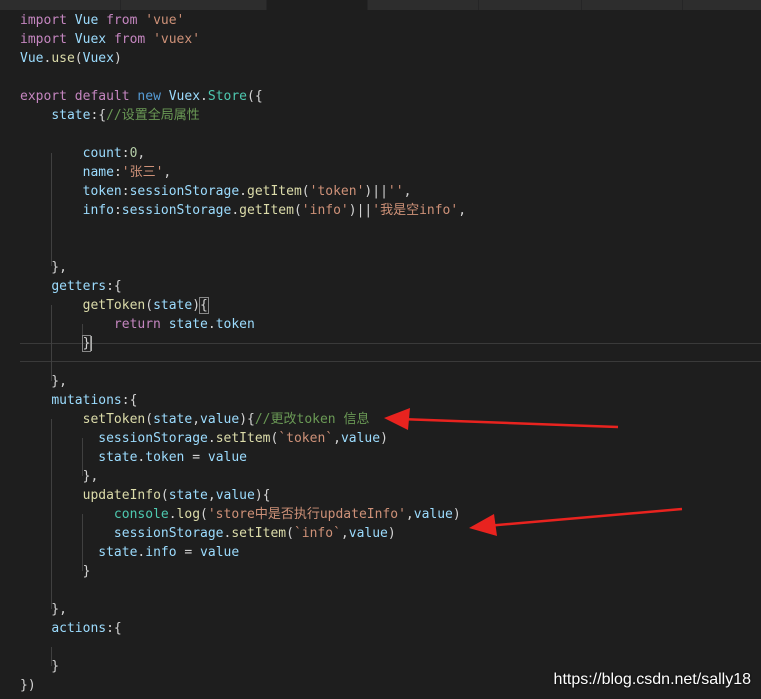 This screenshot has width=761, height=699. What do you see at coordinates (652, 679) in the screenshot?
I see `watermark: https://blog.csdn.net/sally18` at bounding box center [652, 679].